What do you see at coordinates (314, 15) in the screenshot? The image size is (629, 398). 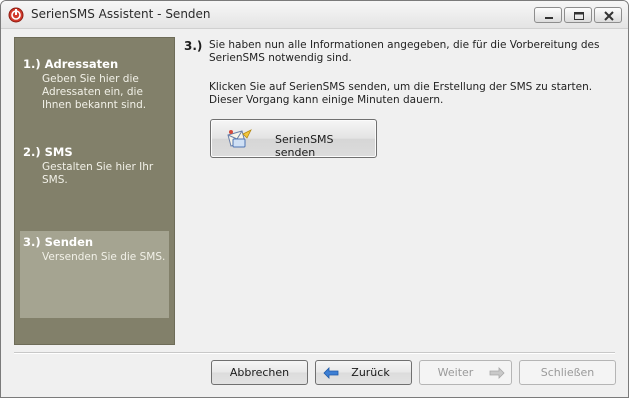 I see `title-bar: SerienSMS Assistent - Senden` at bounding box center [314, 15].